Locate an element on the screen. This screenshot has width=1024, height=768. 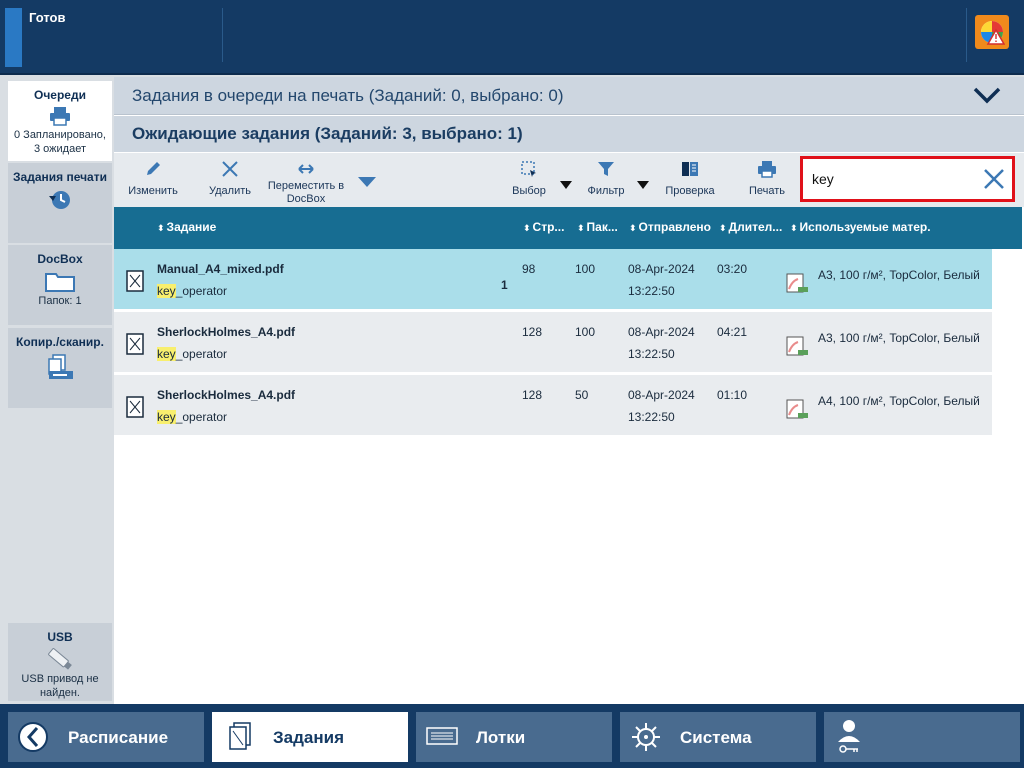
warning-icon is located at coordinates (992, 32).